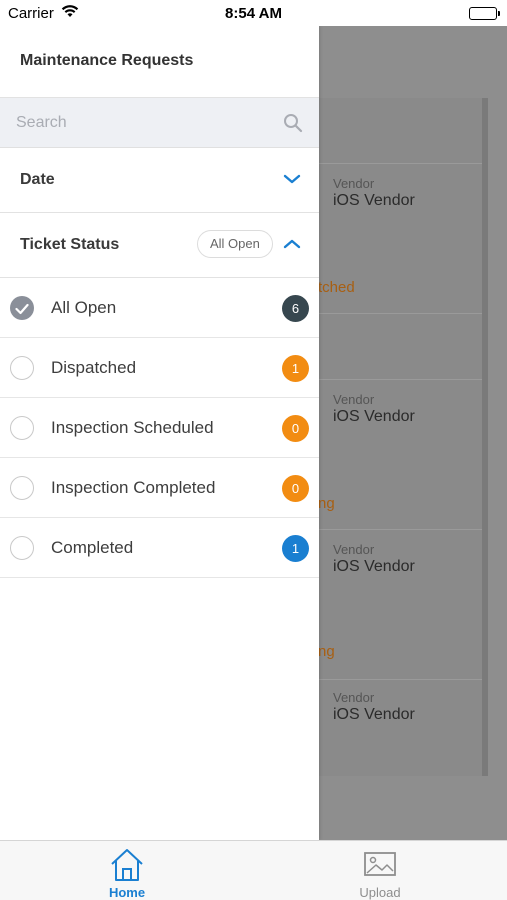 The width and height of the screenshot is (507, 900). I want to click on search-input, so click(159, 122).